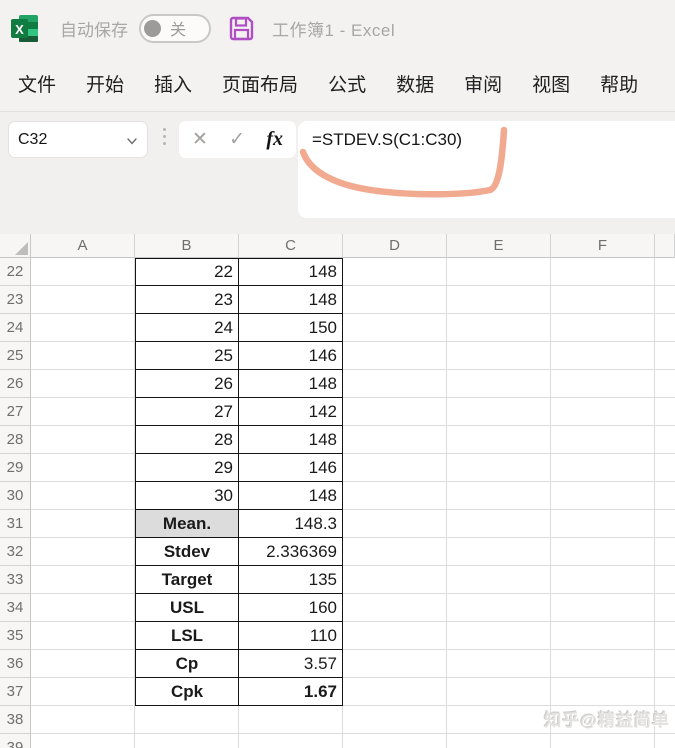 Image resolution: width=675 pixels, height=748 pixels. Describe the element at coordinates (83, 272) in the screenshot. I see `cell-A22` at that location.